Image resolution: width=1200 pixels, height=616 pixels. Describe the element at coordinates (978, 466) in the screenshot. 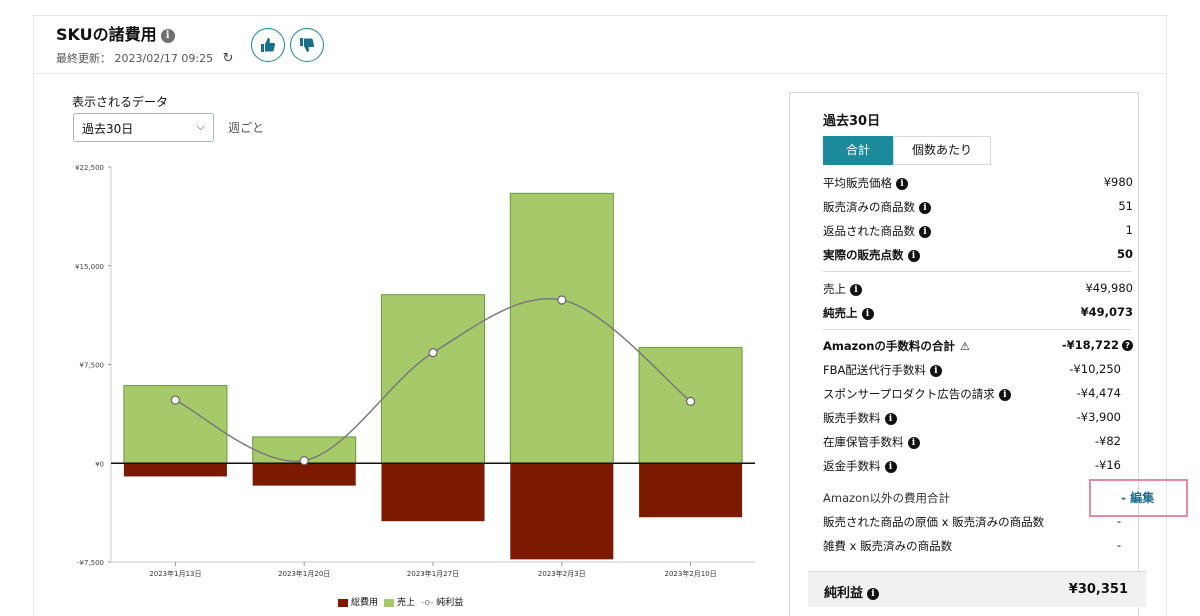

I see `row-refund-fee: 返金手数料 i -¥16` at that location.